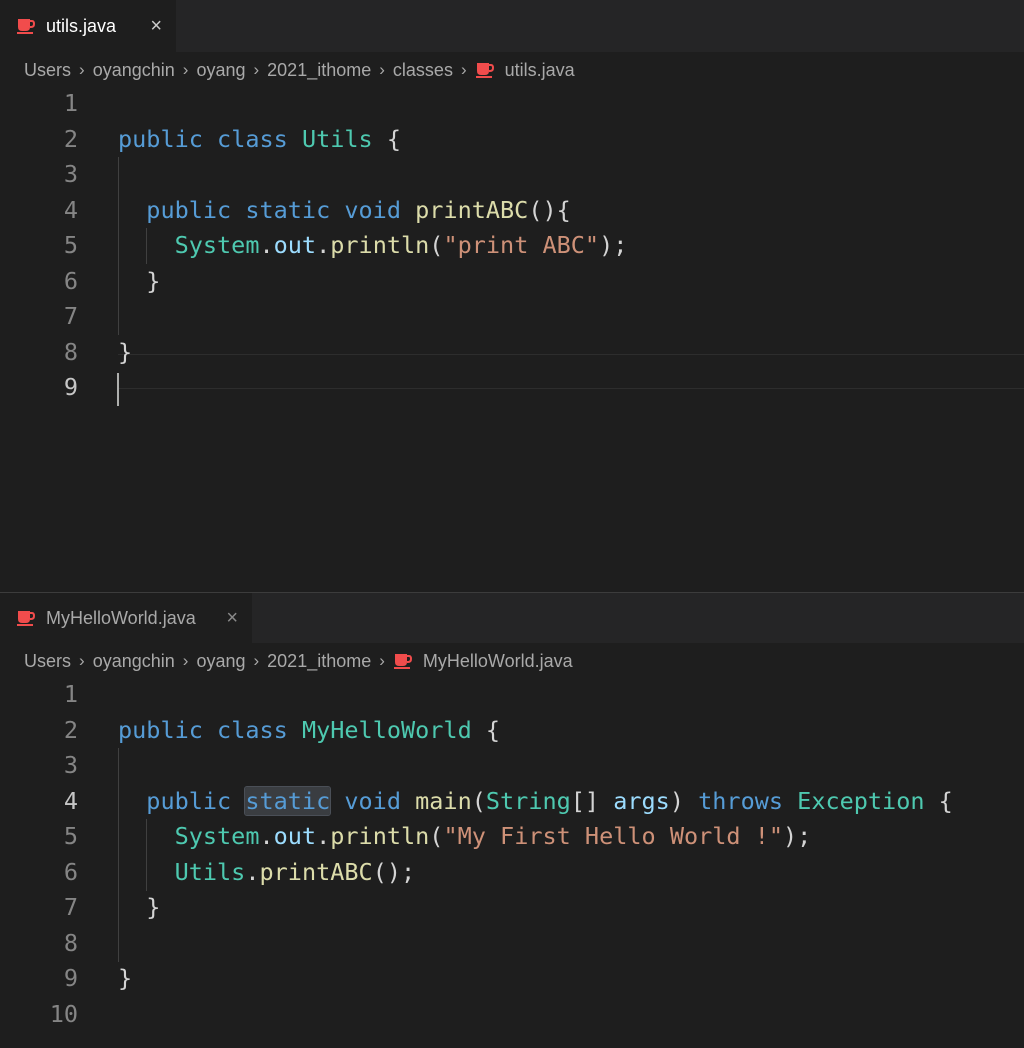  What do you see at coordinates (372, 800) in the screenshot?
I see `keyword: void` at bounding box center [372, 800].